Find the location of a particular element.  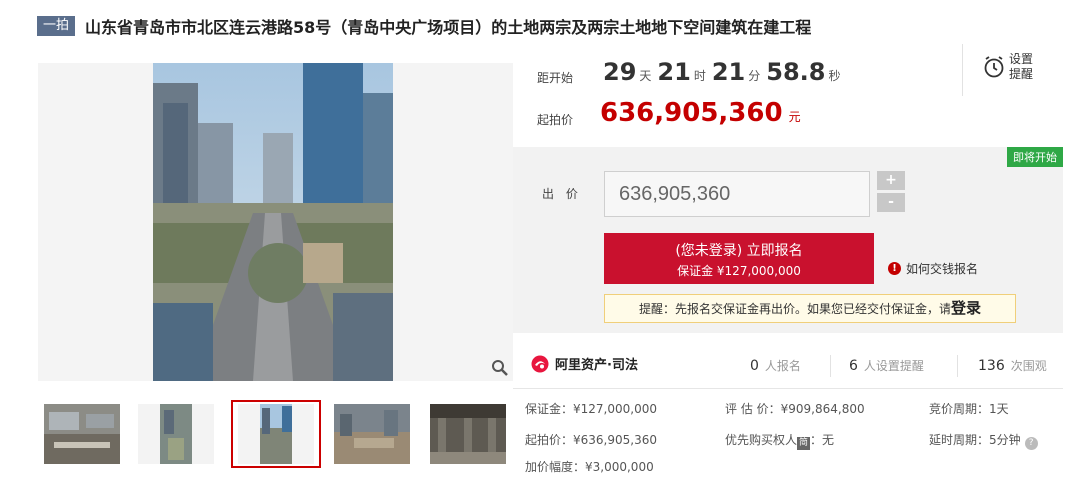

countdown-hours-unit: 时 is located at coordinates (699, 76).